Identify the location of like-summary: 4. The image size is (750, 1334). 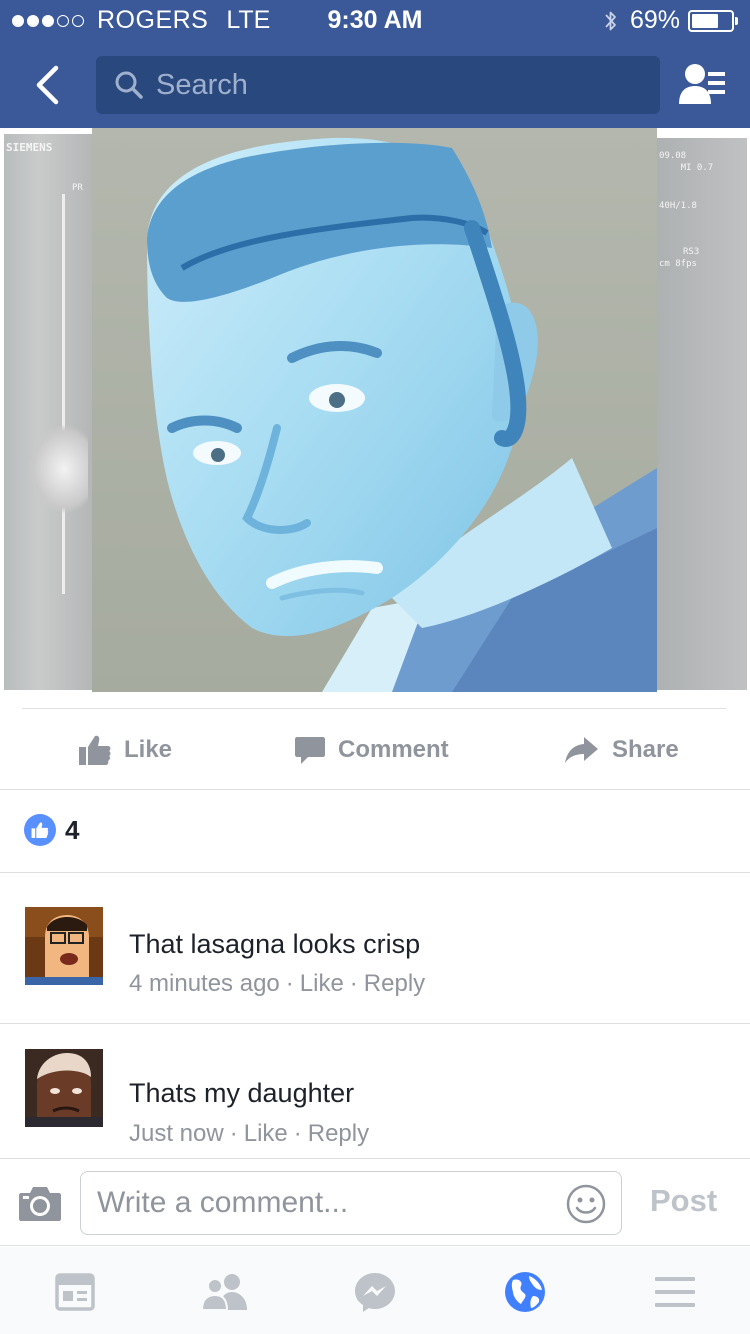
(51, 830).